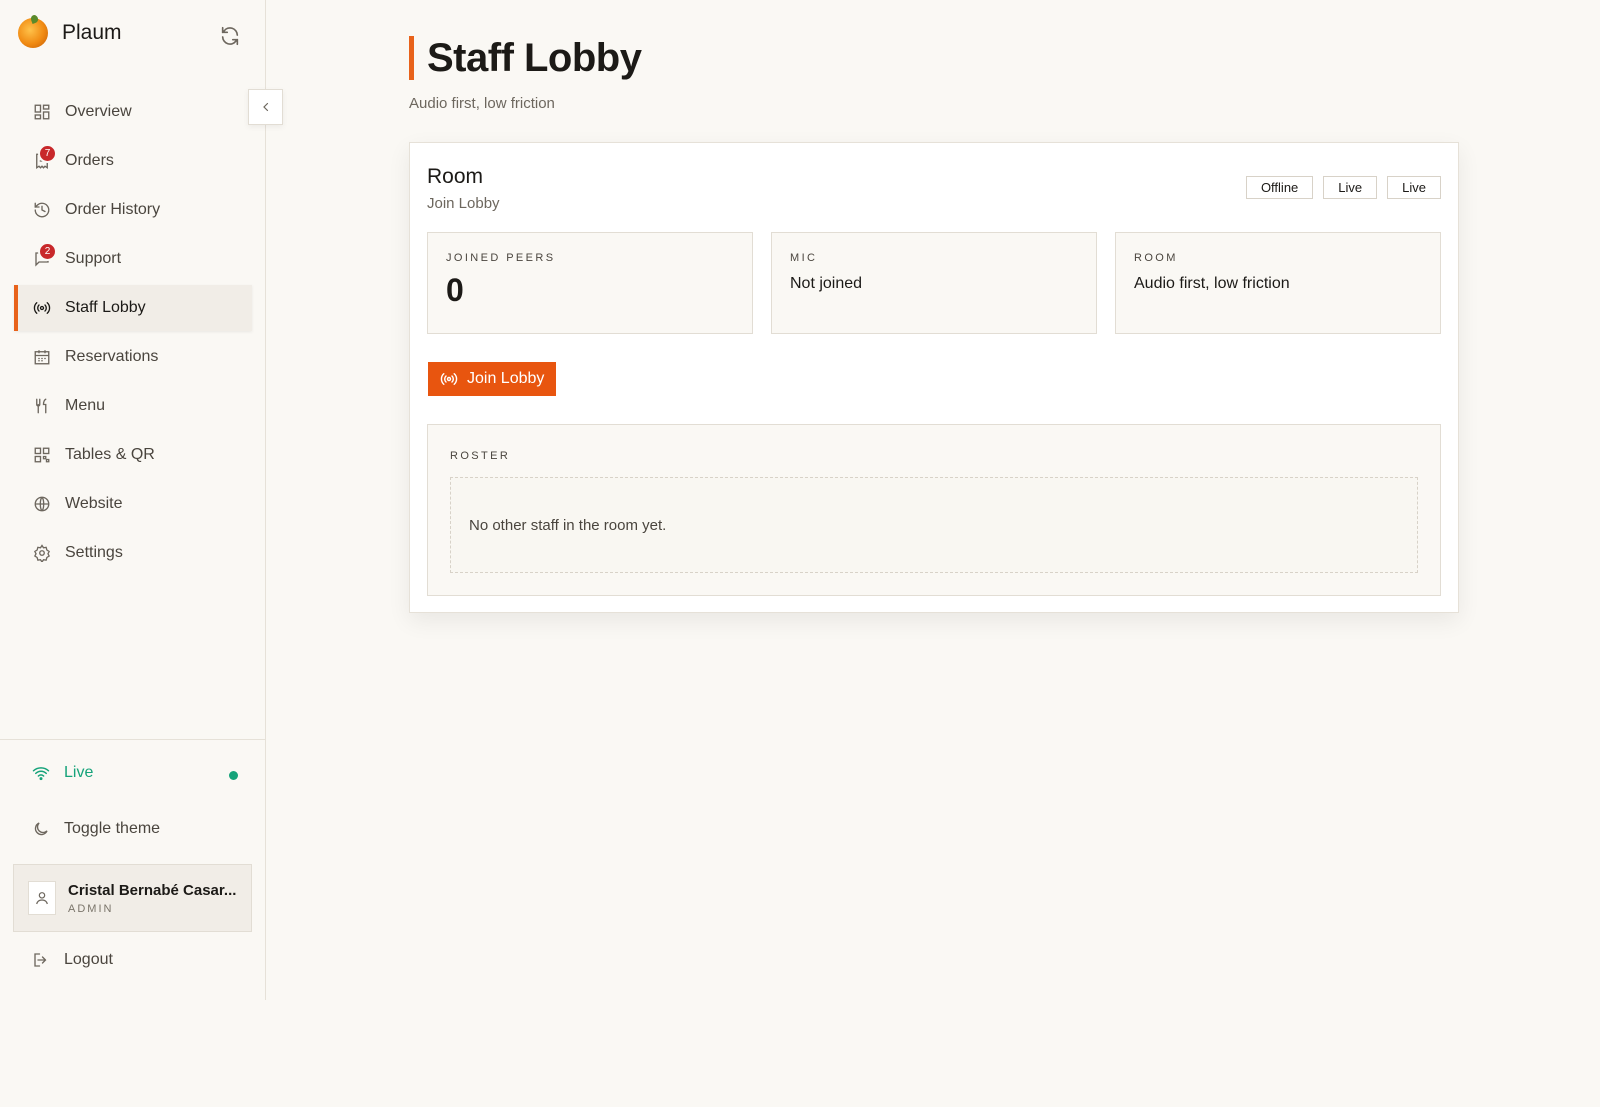  What do you see at coordinates (94, 503) in the screenshot?
I see `sidebar-item-label: Website` at bounding box center [94, 503].